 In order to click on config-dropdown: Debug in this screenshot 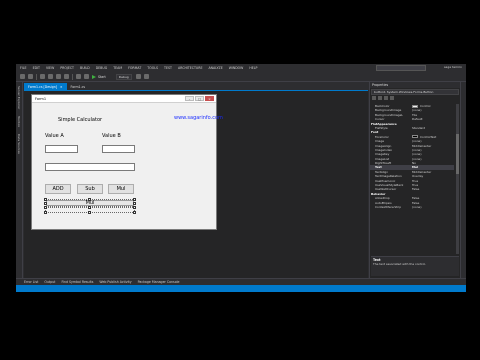, I will do `click(123, 76)`.